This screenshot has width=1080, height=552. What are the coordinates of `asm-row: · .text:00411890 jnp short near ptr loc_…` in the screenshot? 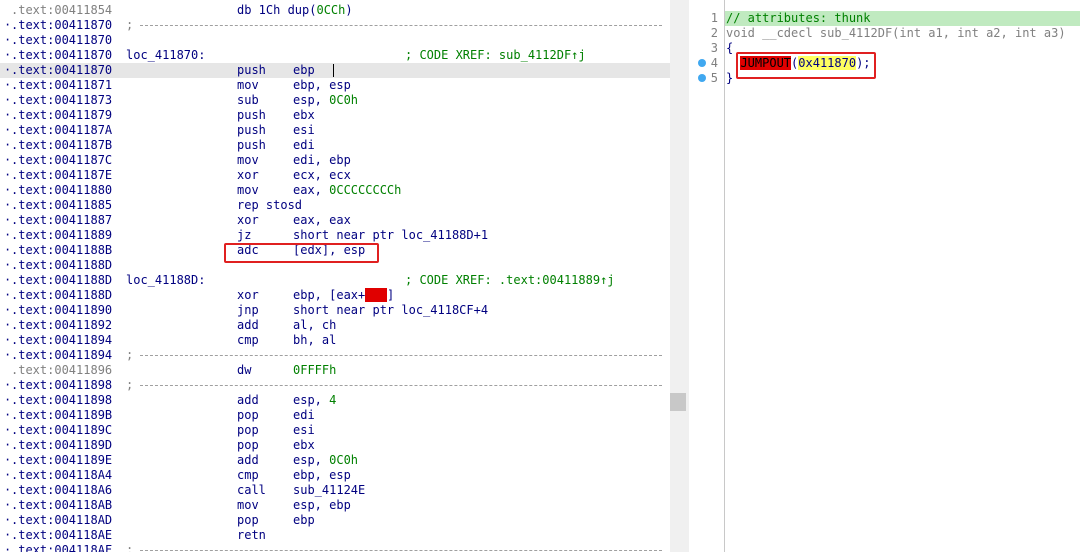 It's located at (335, 310).